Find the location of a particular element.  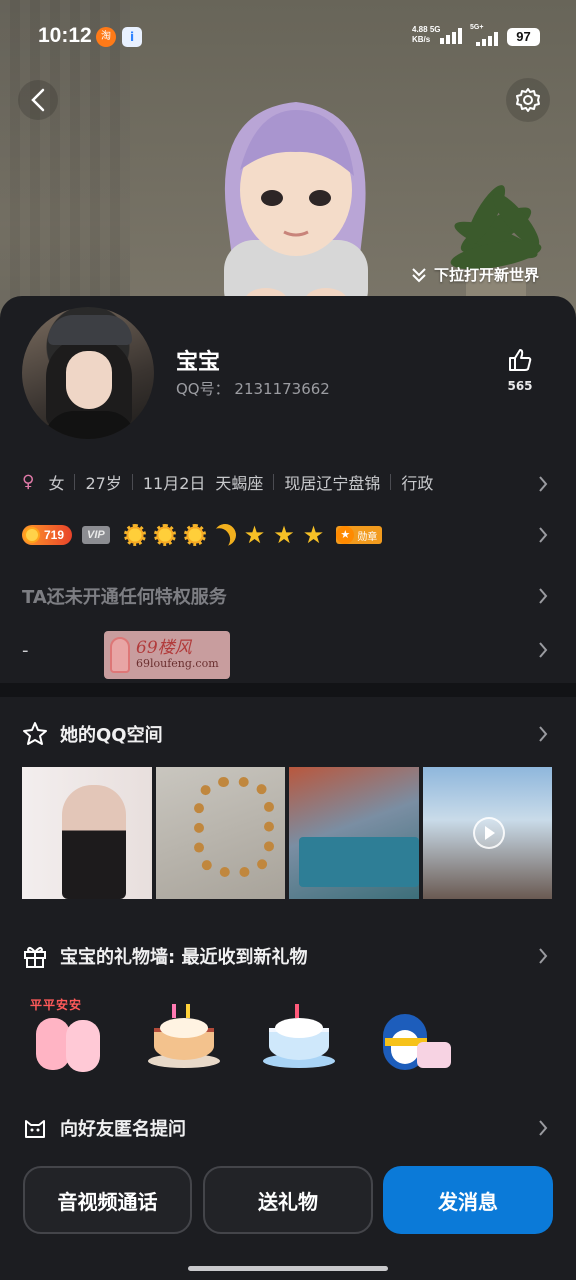

app-notification-icon: i is located at coordinates (132, 37).